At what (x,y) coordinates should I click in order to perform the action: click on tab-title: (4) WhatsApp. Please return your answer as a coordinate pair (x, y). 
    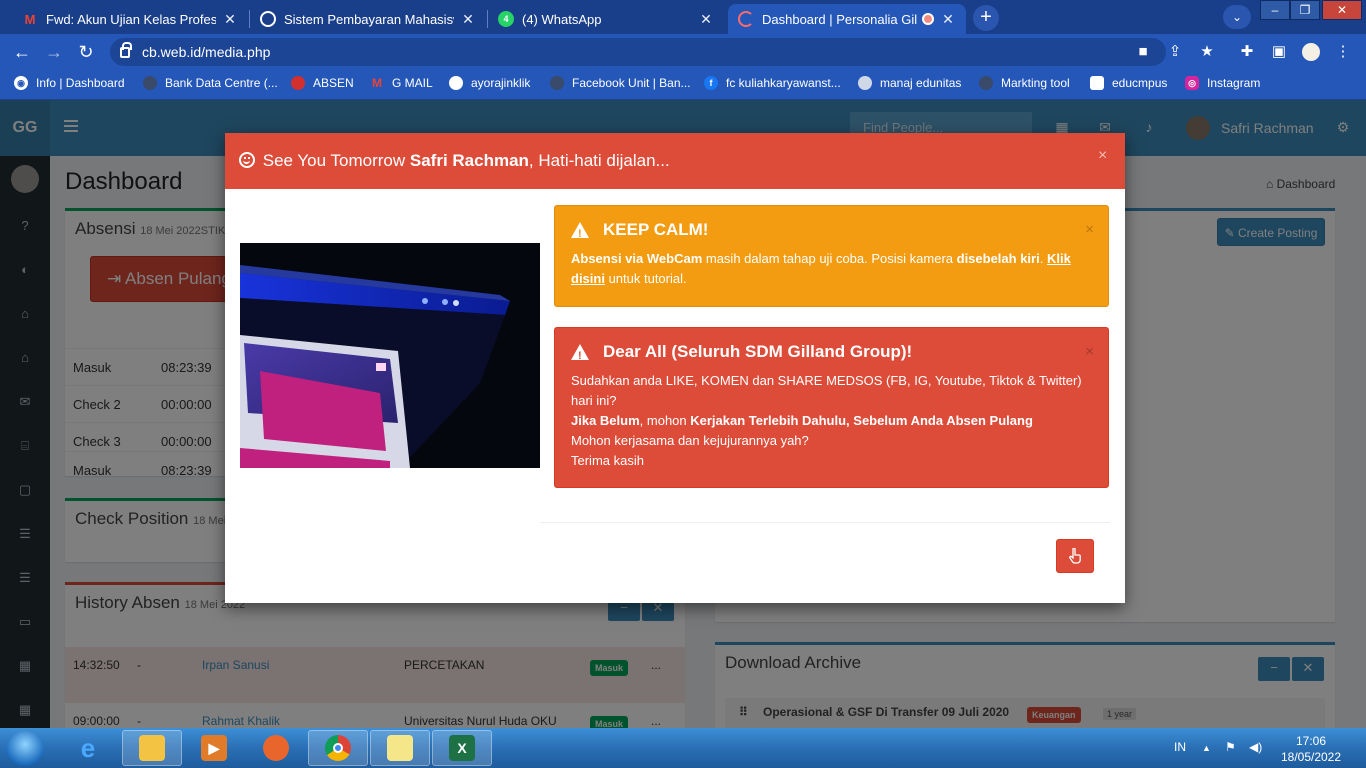
    Looking at the image, I should click on (562, 19).